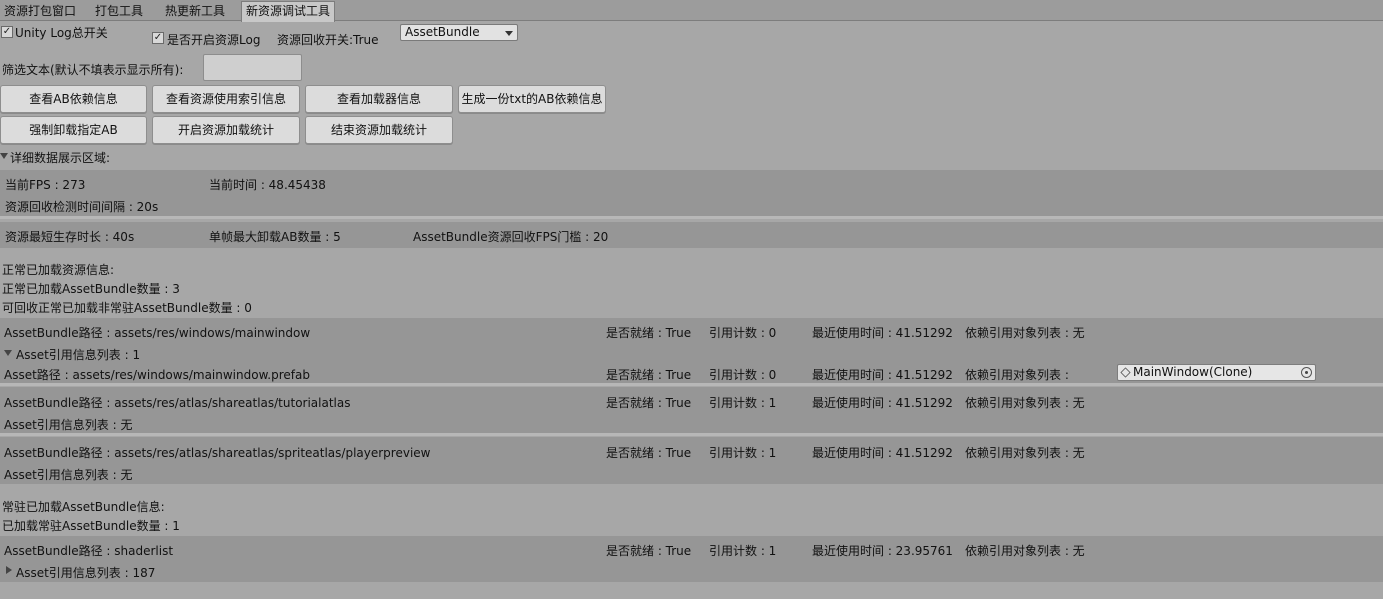 This screenshot has height=599, width=1383. I want to click on start-load-stats-button: 开启资源加载统计, so click(226, 130).